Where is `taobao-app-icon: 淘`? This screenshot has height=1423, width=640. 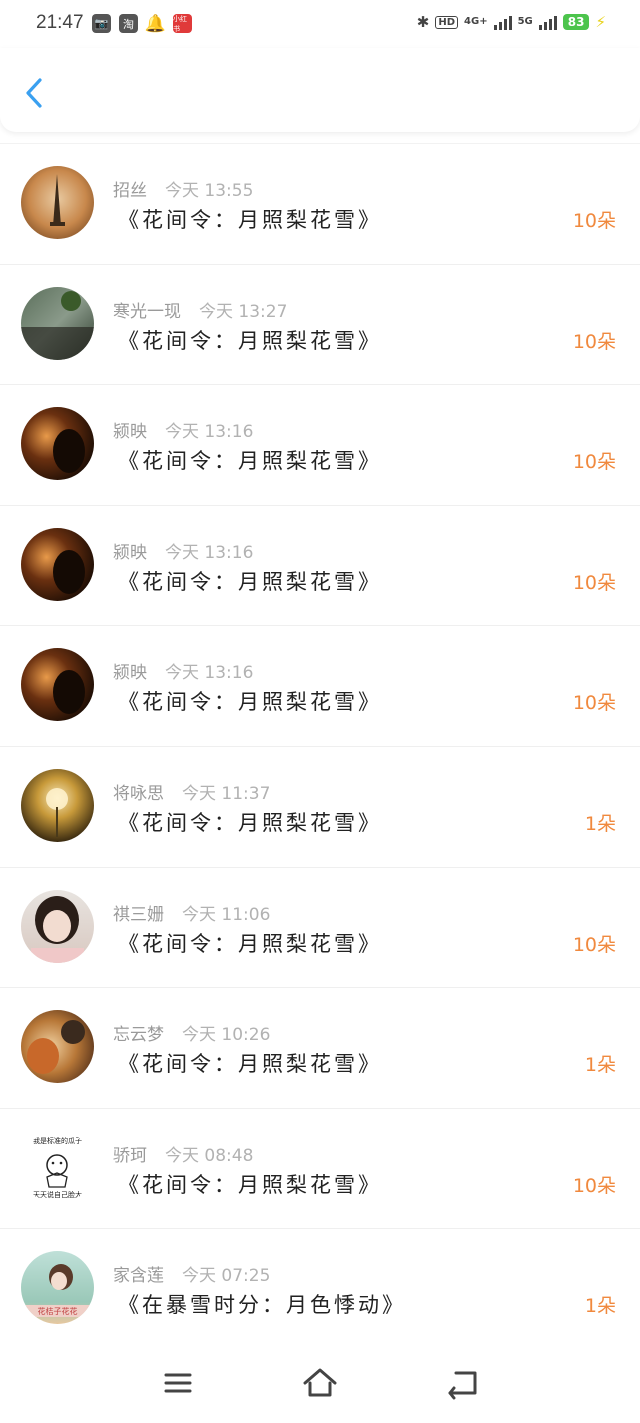
taobao-app-icon: 淘 is located at coordinates (128, 23).